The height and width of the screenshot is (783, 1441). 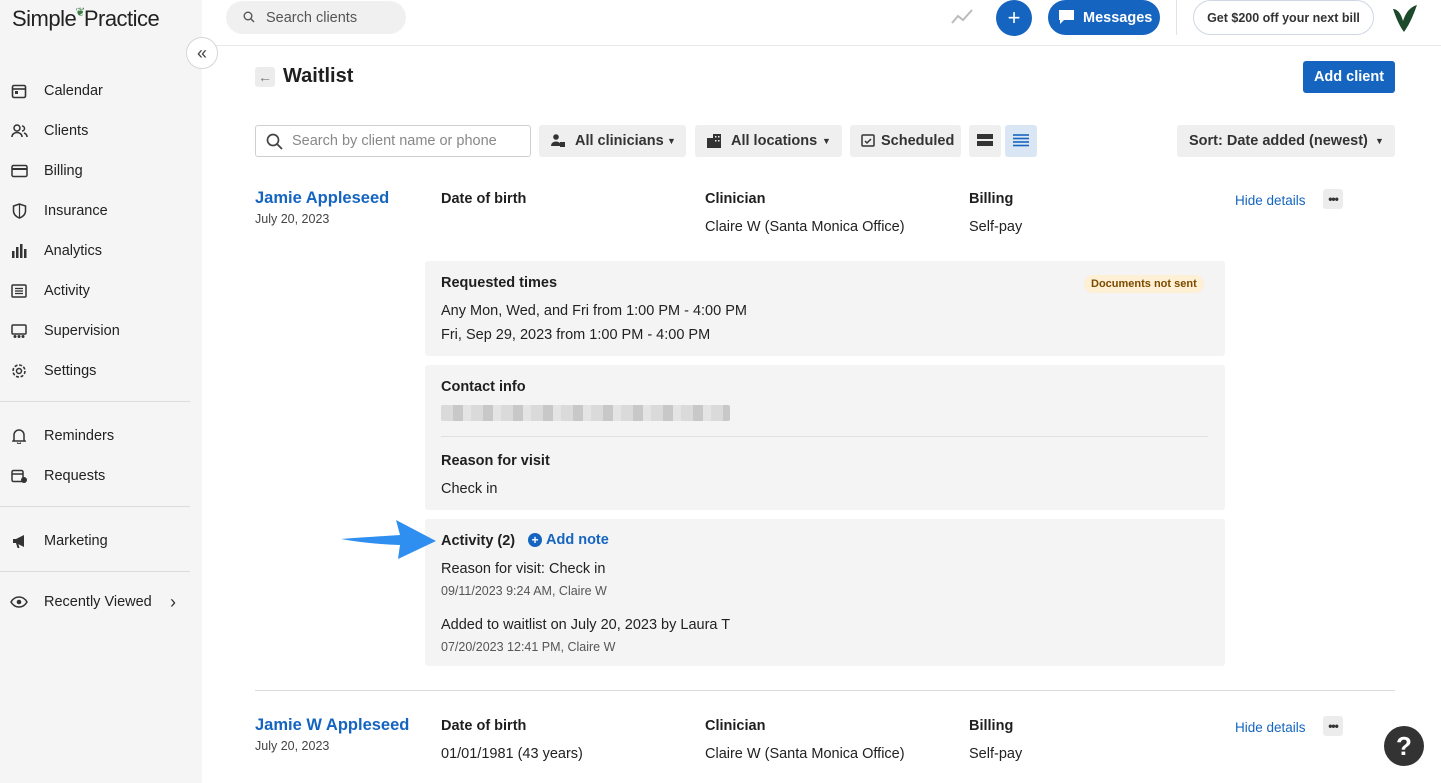 What do you see at coordinates (495, 461) in the screenshot?
I see `reason-for-visit-heading: Reason for visit` at bounding box center [495, 461].